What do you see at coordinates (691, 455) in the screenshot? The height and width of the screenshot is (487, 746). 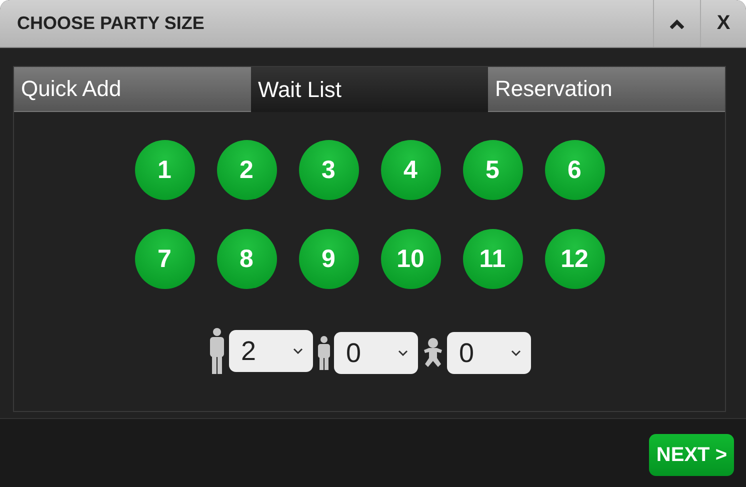 I see `next-button: NEXT >` at bounding box center [691, 455].